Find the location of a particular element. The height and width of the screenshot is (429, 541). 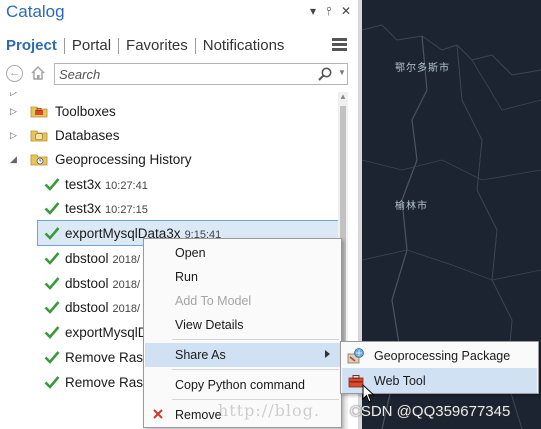

submenu-item-label: Geoprocessing Package is located at coordinates (442, 356).